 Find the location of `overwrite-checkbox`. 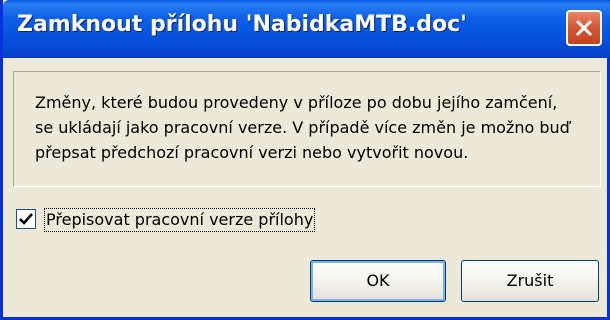

overwrite-checkbox is located at coordinates (26, 219).